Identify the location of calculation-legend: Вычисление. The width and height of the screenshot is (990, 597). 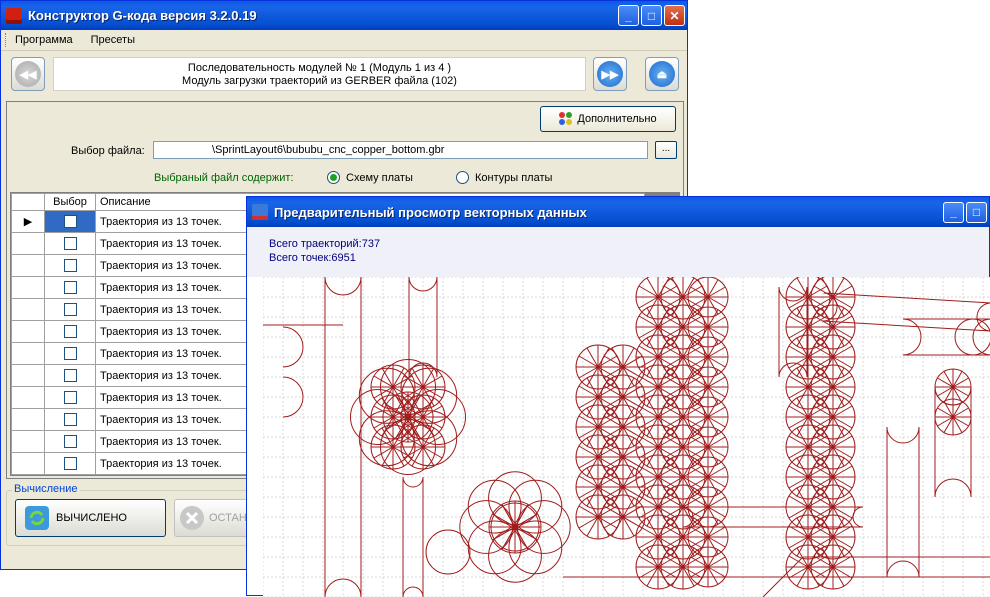
(46, 489).